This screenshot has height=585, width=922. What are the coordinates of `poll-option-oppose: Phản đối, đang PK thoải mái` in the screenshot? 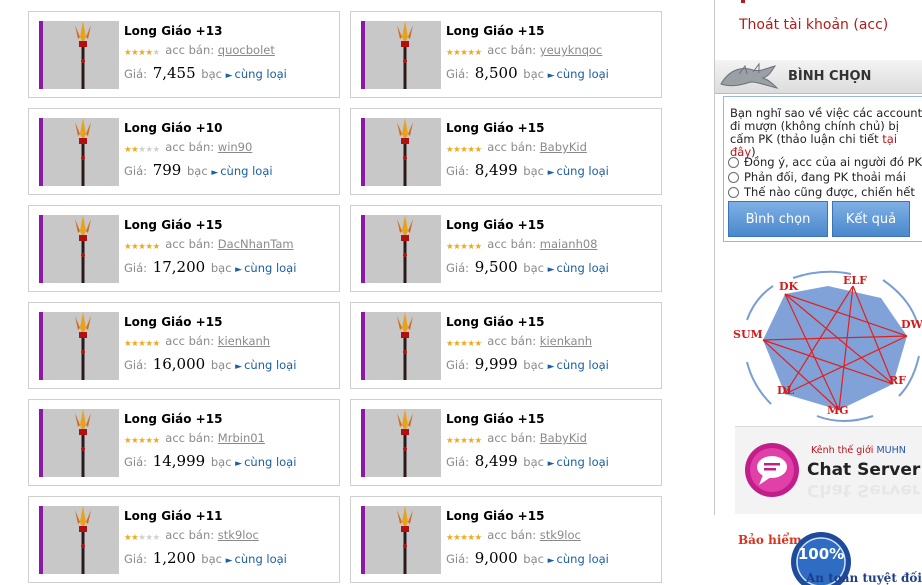 It's located at (817, 177).